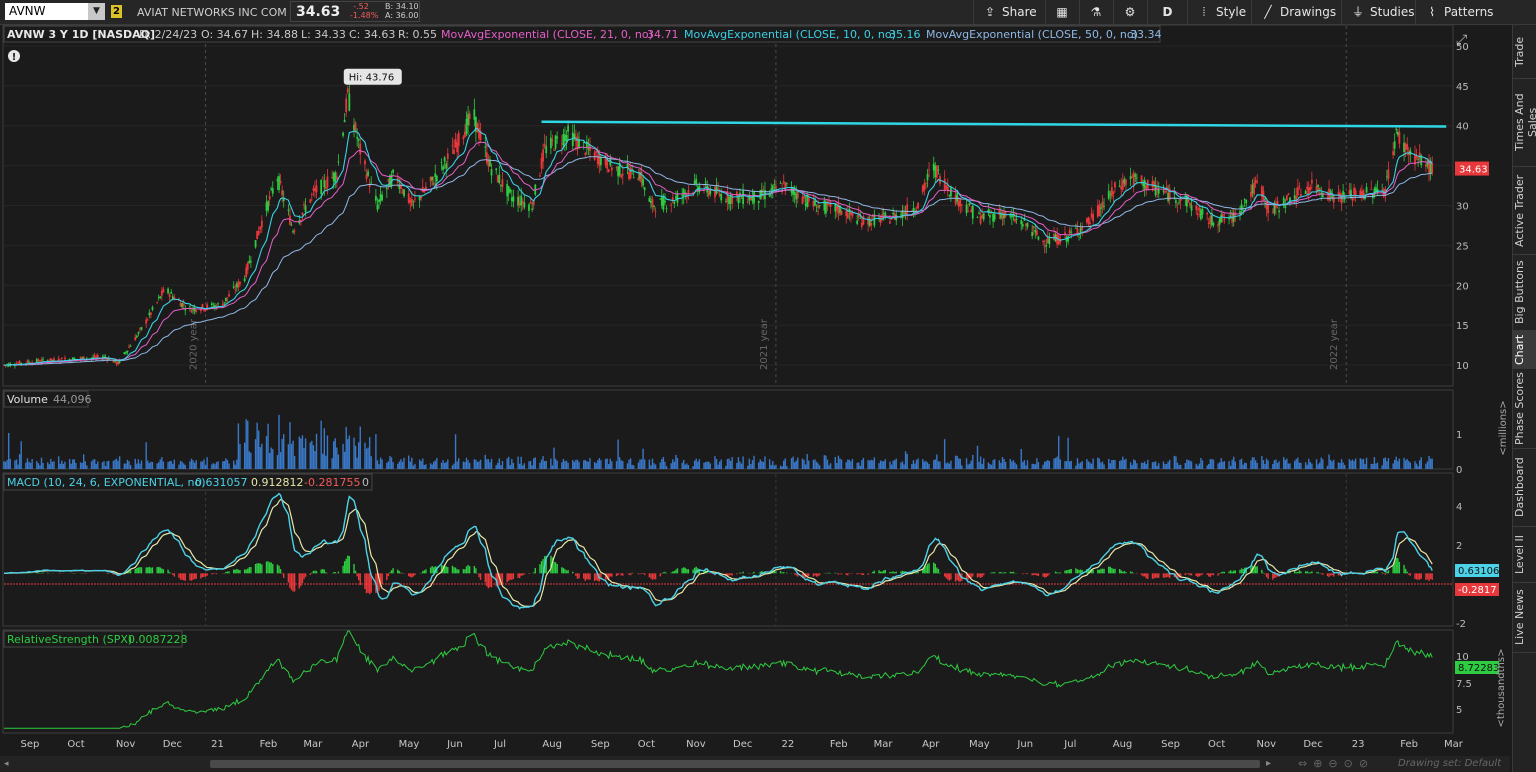  Describe the element at coordinates (1296, 12) in the screenshot. I see `drawings-button: ╱ Drawings` at that location.